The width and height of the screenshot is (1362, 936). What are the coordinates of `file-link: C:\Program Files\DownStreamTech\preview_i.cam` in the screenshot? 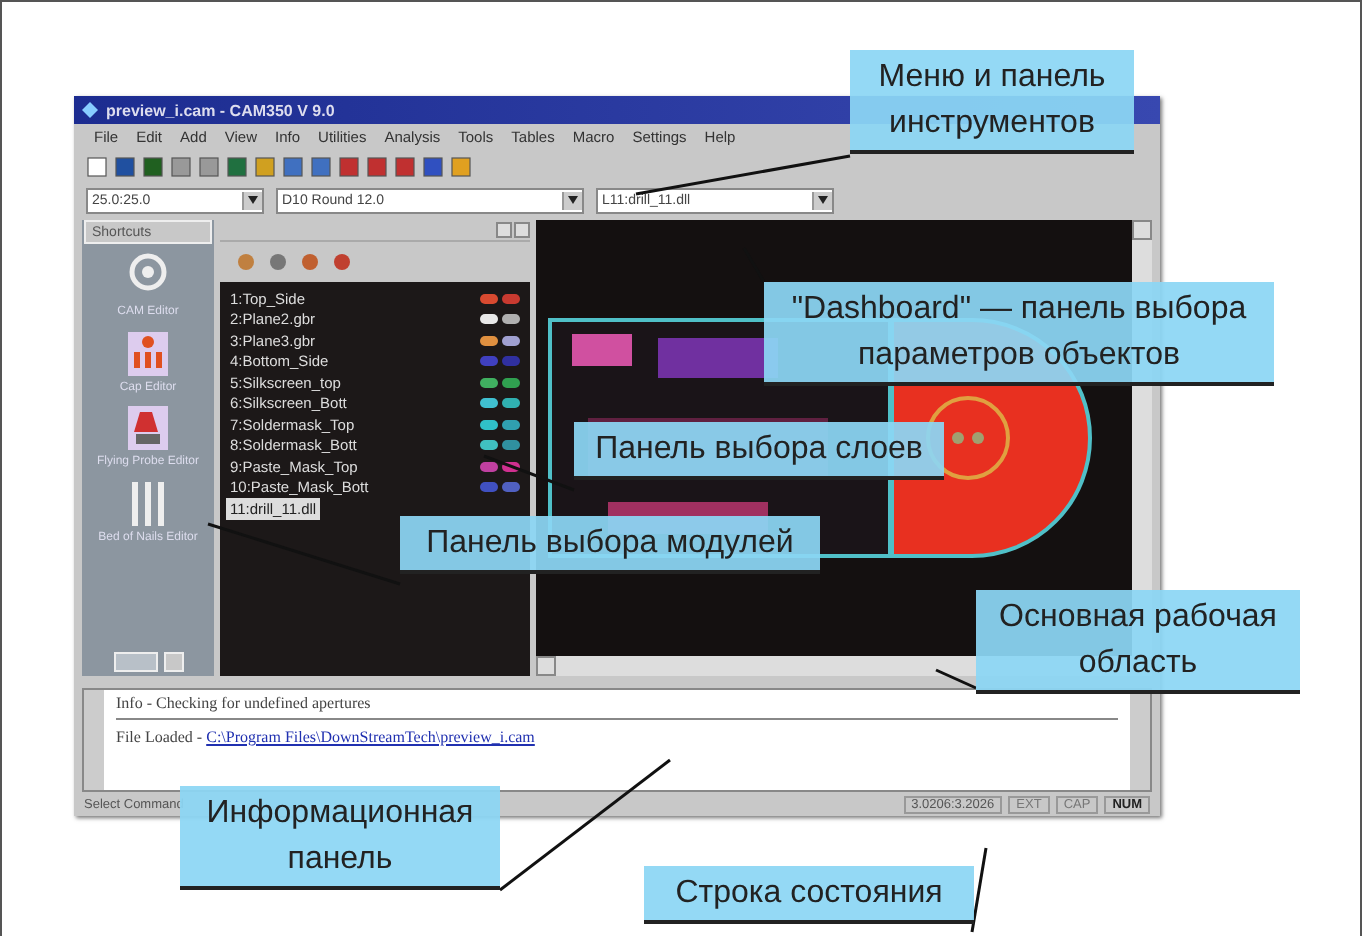 It's located at (370, 737).